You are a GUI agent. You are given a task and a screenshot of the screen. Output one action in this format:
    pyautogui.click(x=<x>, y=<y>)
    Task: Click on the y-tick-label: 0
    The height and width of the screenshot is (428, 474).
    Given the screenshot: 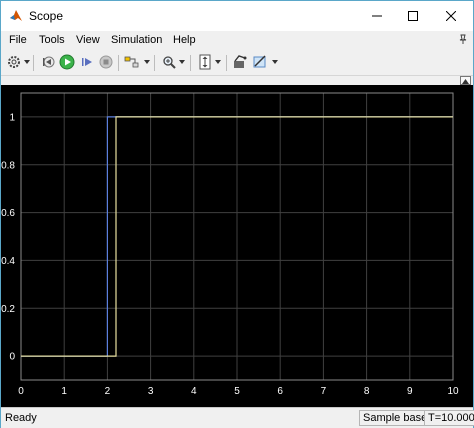 What is the action you would take?
    pyautogui.click(x=12, y=357)
    